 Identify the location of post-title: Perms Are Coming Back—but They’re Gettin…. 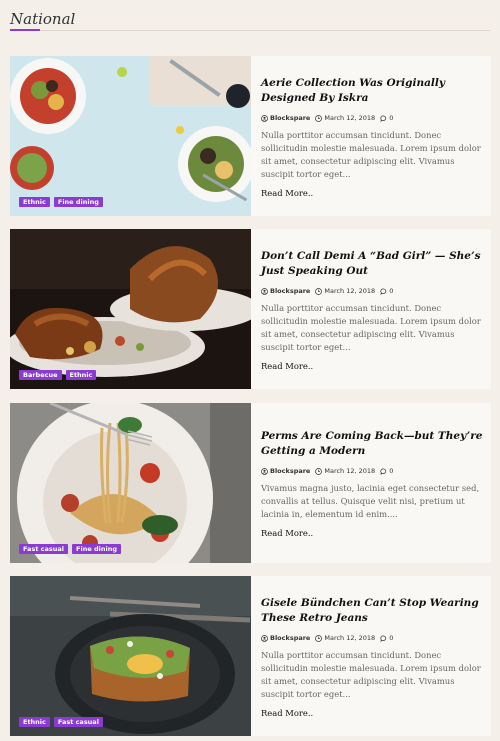
(374, 444).